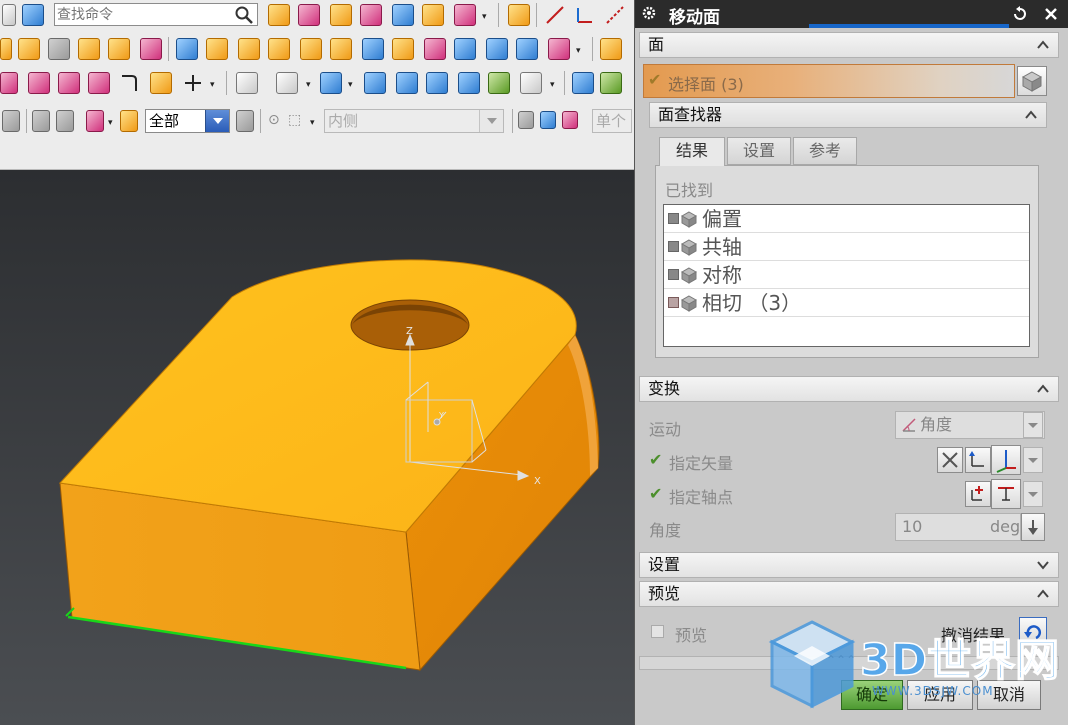  I want to click on measure-icon, so click(611, 49).